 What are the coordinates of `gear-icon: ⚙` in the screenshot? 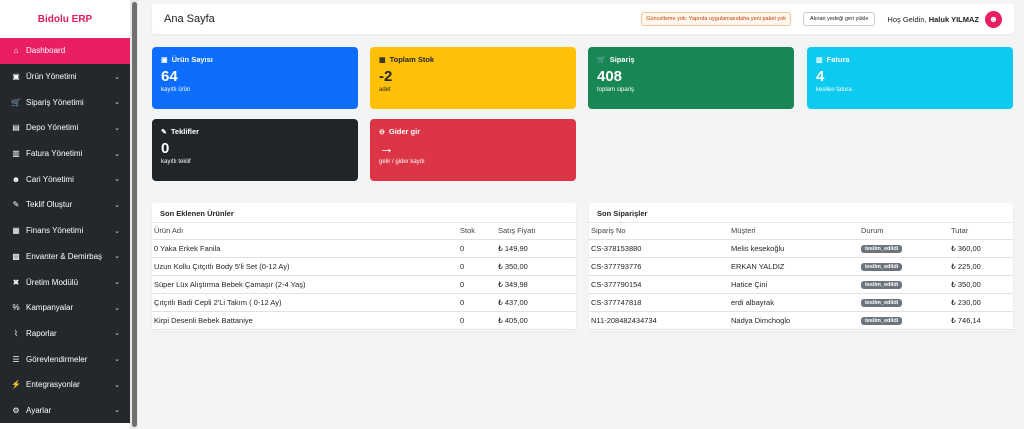 It's located at (16, 410).